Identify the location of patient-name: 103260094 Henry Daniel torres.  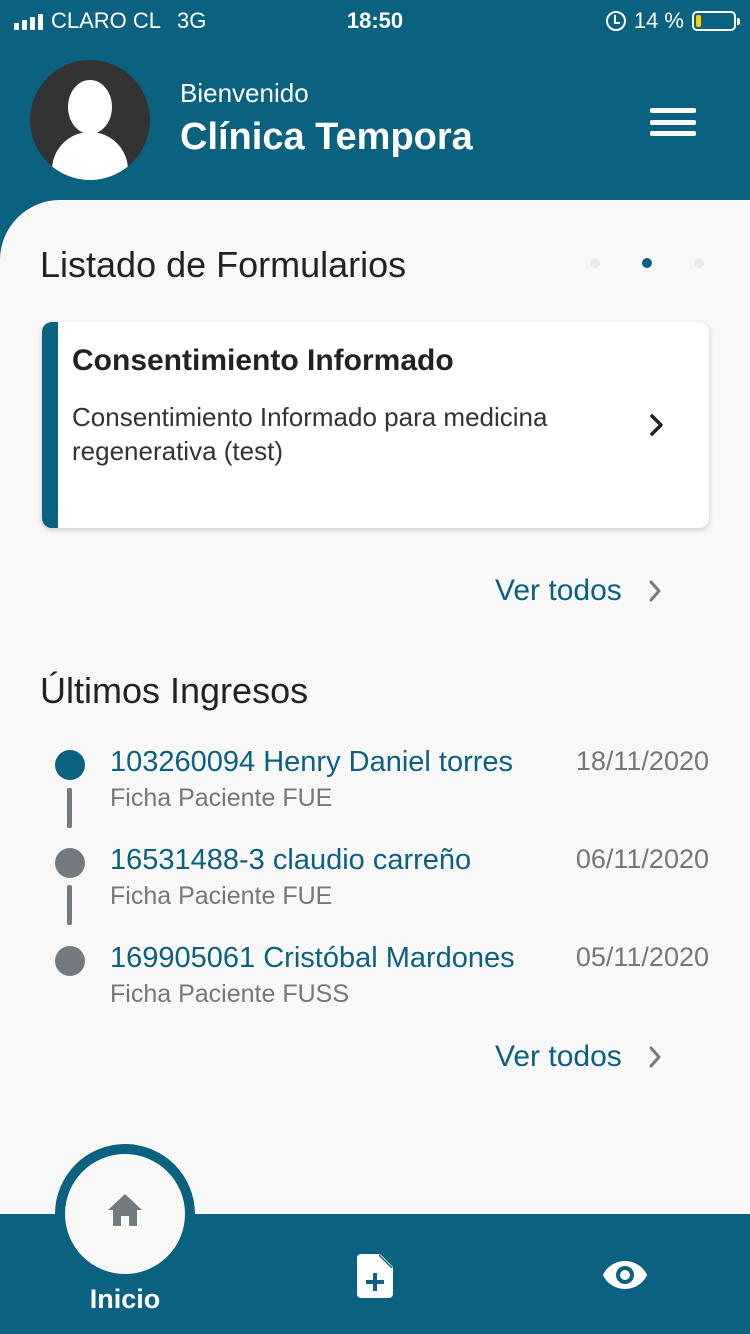
(312, 762).